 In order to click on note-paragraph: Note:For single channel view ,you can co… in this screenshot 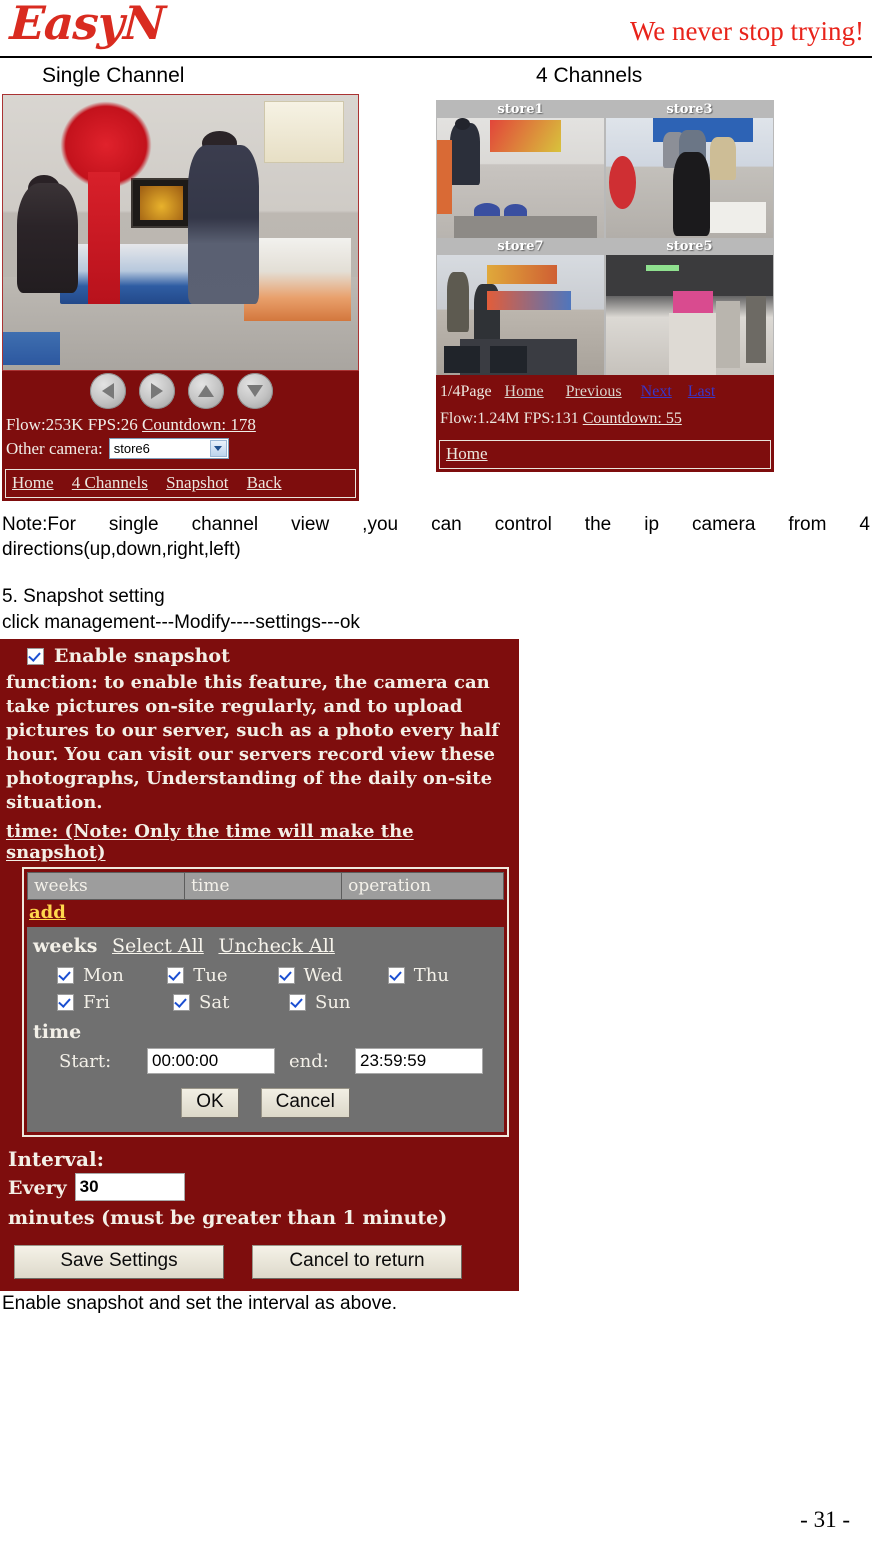, I will do `click(436, 537)`.